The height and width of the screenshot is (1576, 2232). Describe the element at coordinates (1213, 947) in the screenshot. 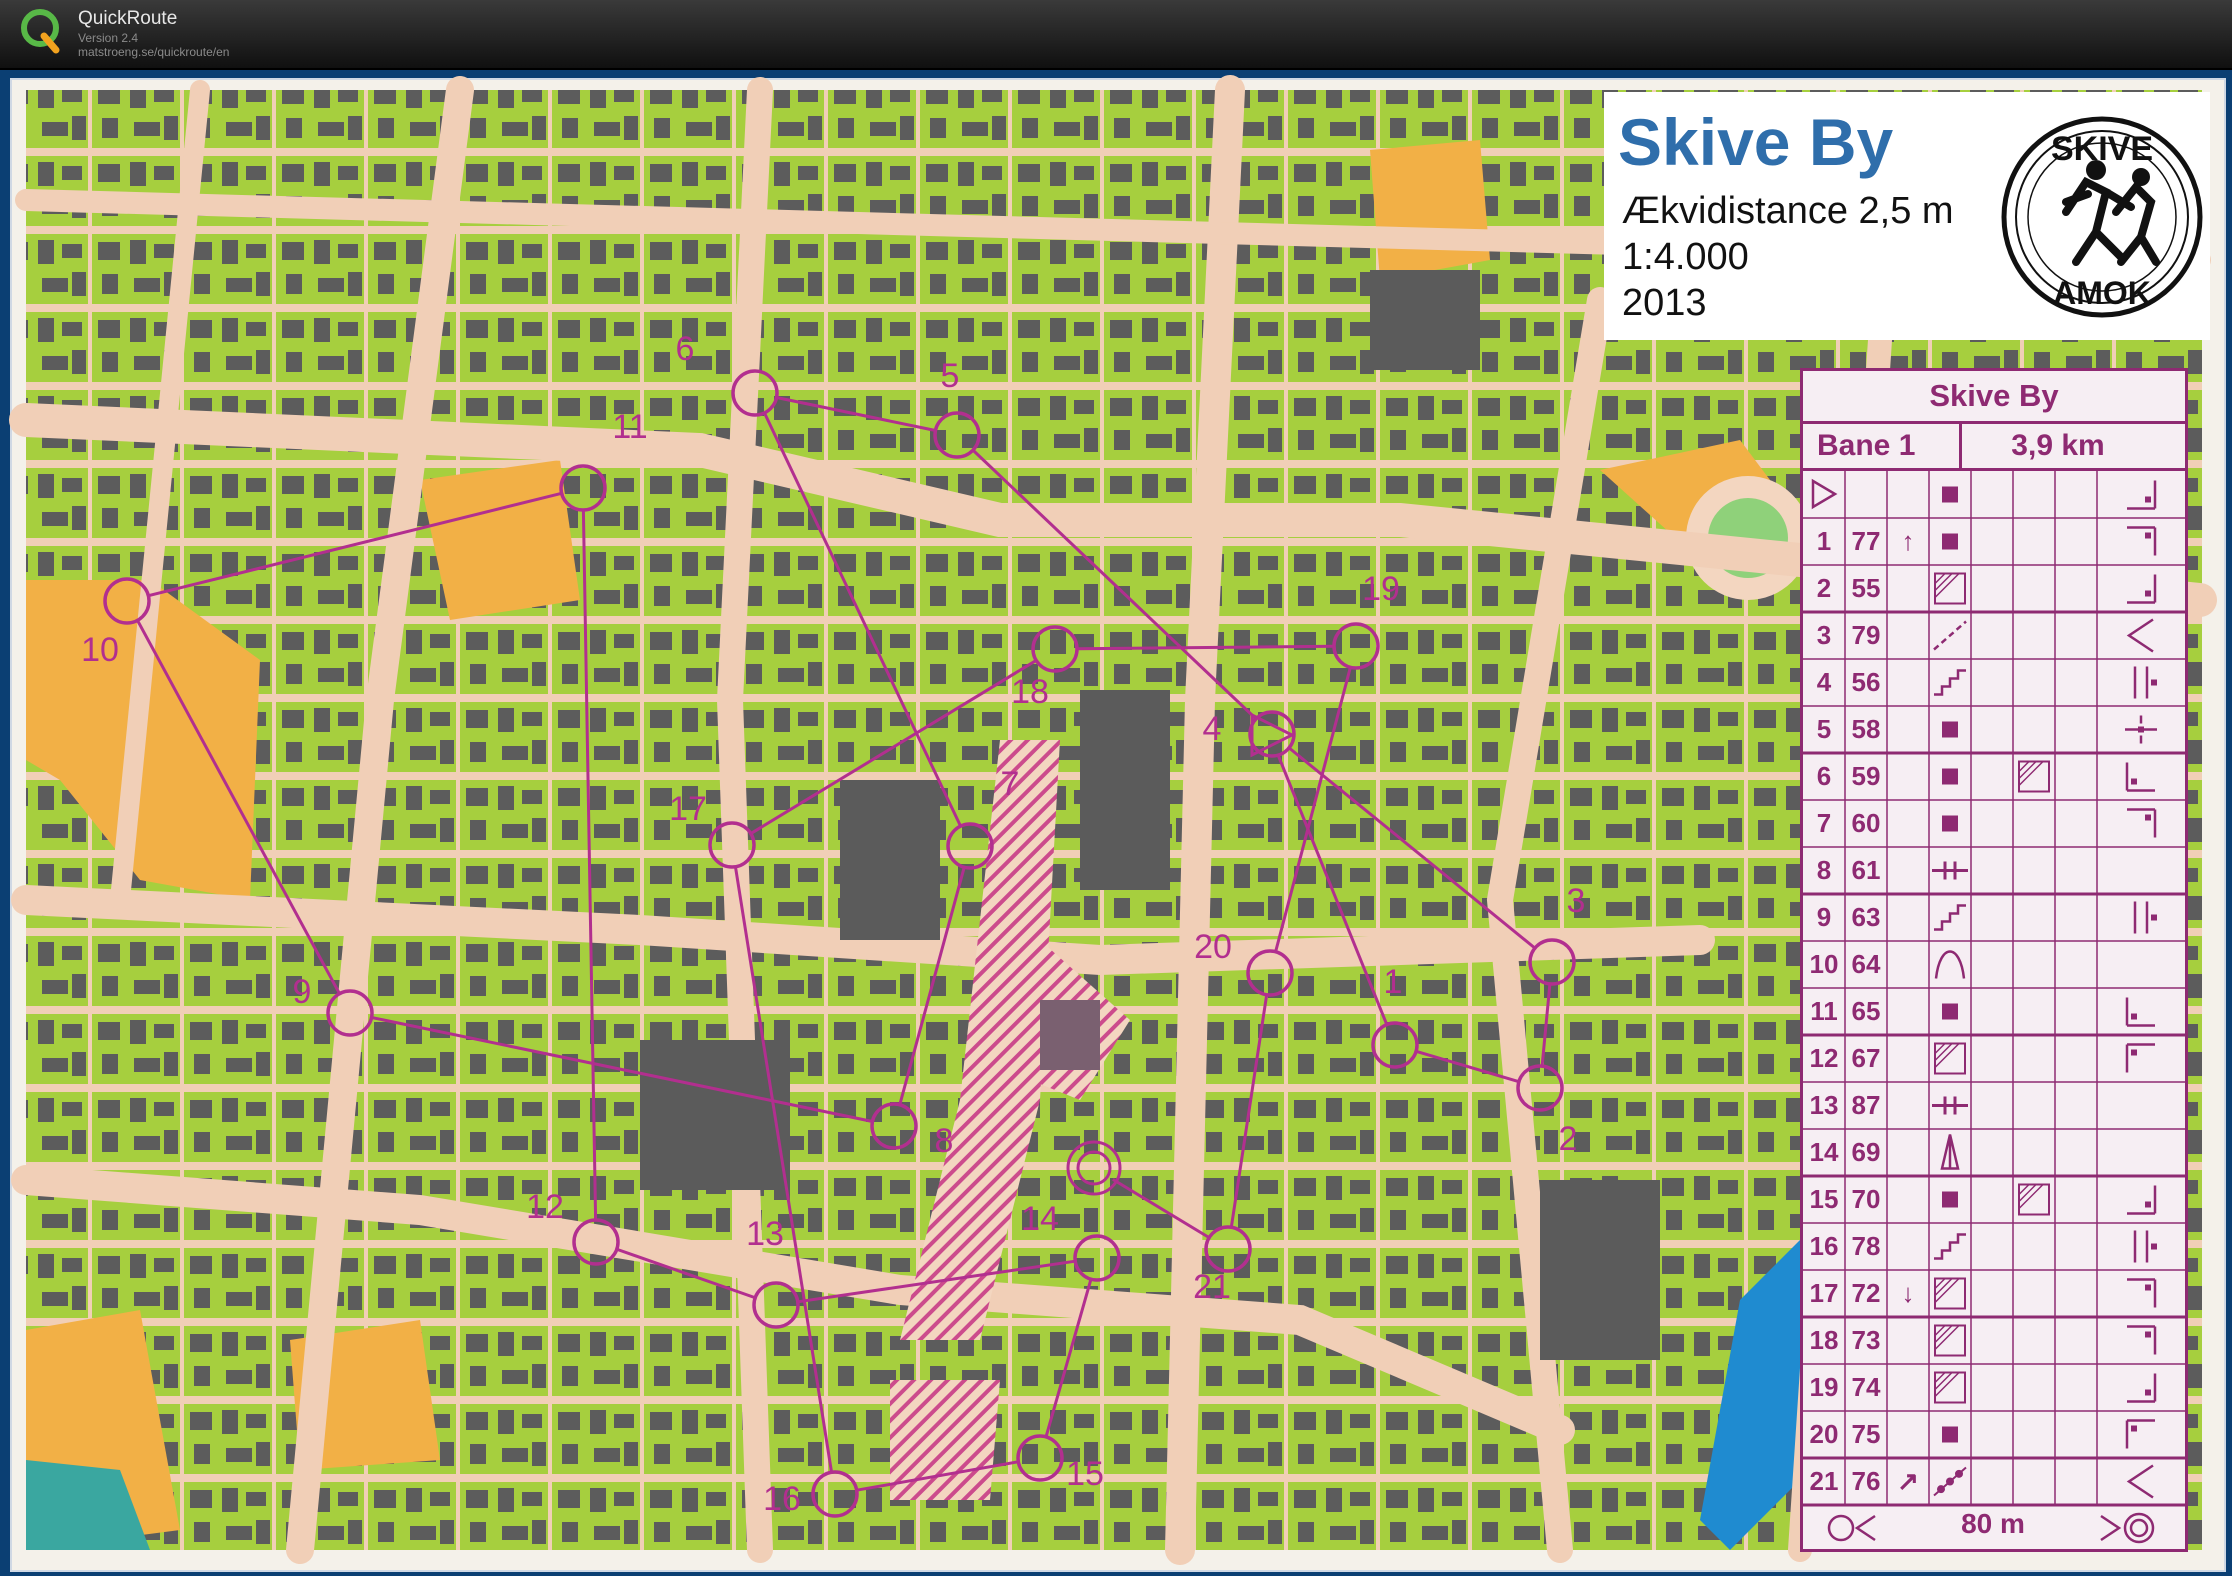

I see `control-number: 20` at that location.